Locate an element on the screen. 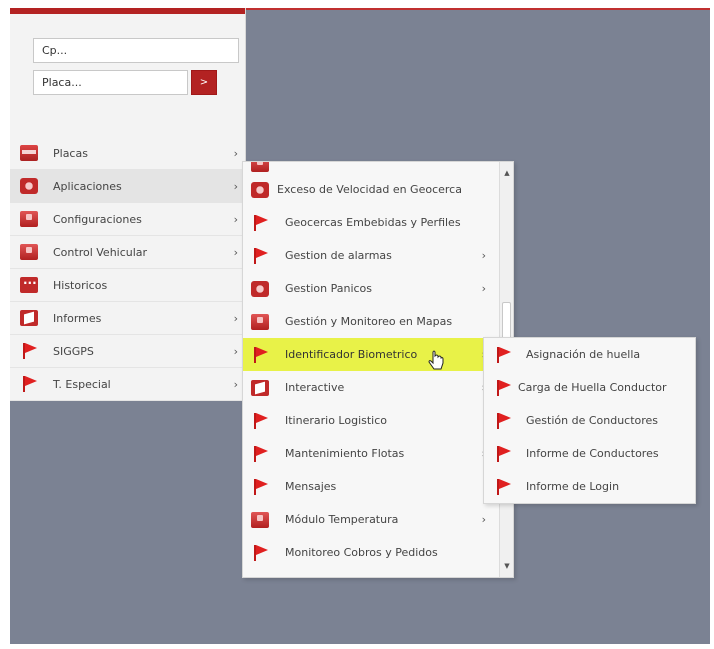 This screenshot has height=649, width=714. submenu-item-label: Itinerario Logistico is located at coordinates (336, 420).